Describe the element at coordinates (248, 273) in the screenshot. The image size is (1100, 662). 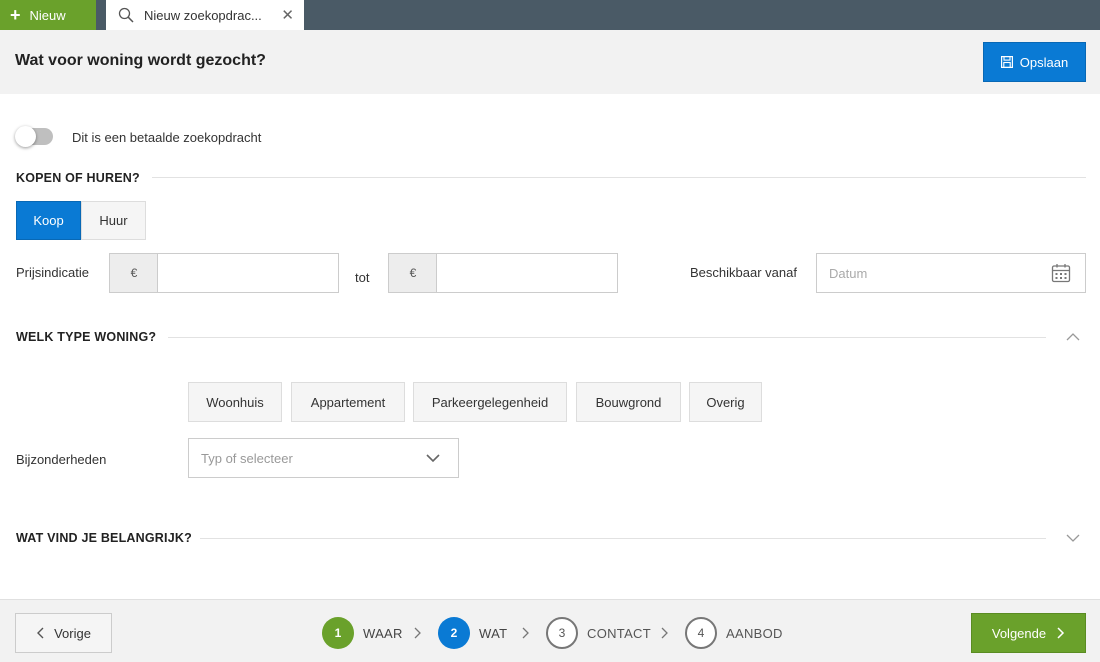
I see `price-from-input` at that location.